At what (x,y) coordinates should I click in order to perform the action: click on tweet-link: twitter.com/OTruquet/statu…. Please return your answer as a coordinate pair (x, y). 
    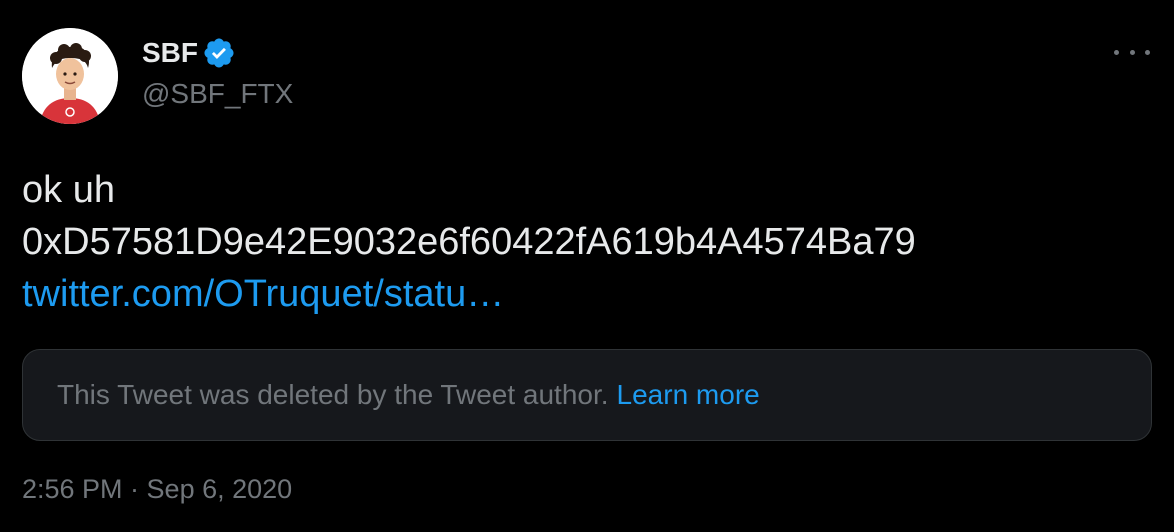
    Looking at the image, I should click on (469, 294).